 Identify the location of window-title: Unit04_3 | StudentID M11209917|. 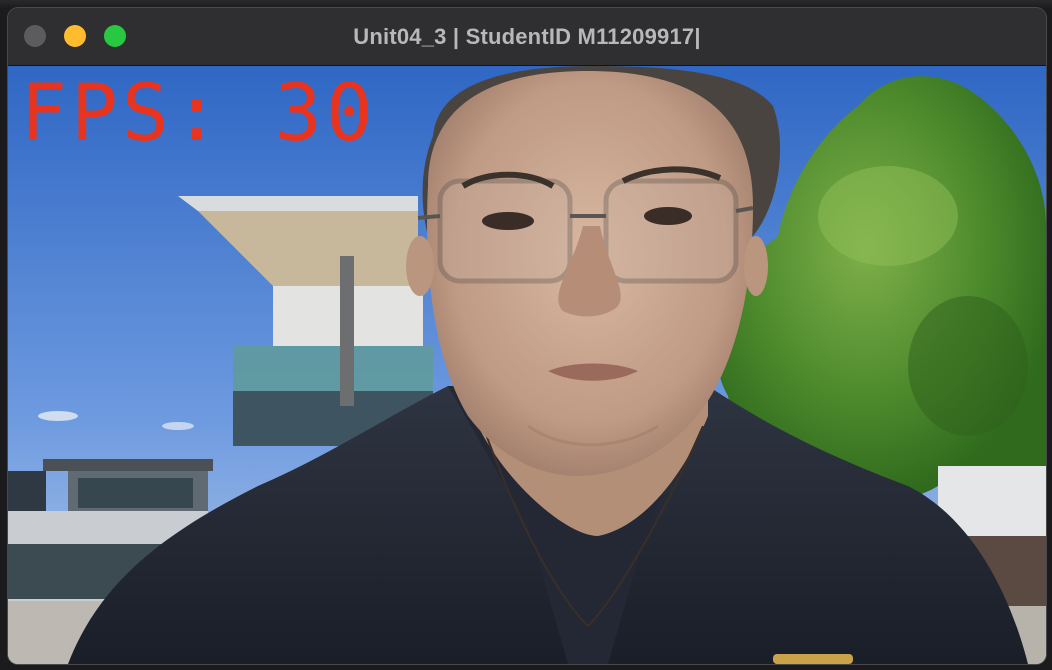
(527, 36).